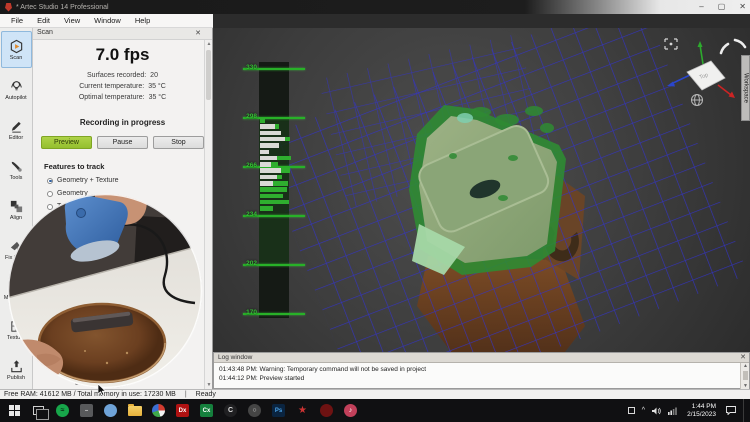  What do you see at coordinates (672, 411) in the screenshot?
I see `network-icon` at bounding box center [672, 411].